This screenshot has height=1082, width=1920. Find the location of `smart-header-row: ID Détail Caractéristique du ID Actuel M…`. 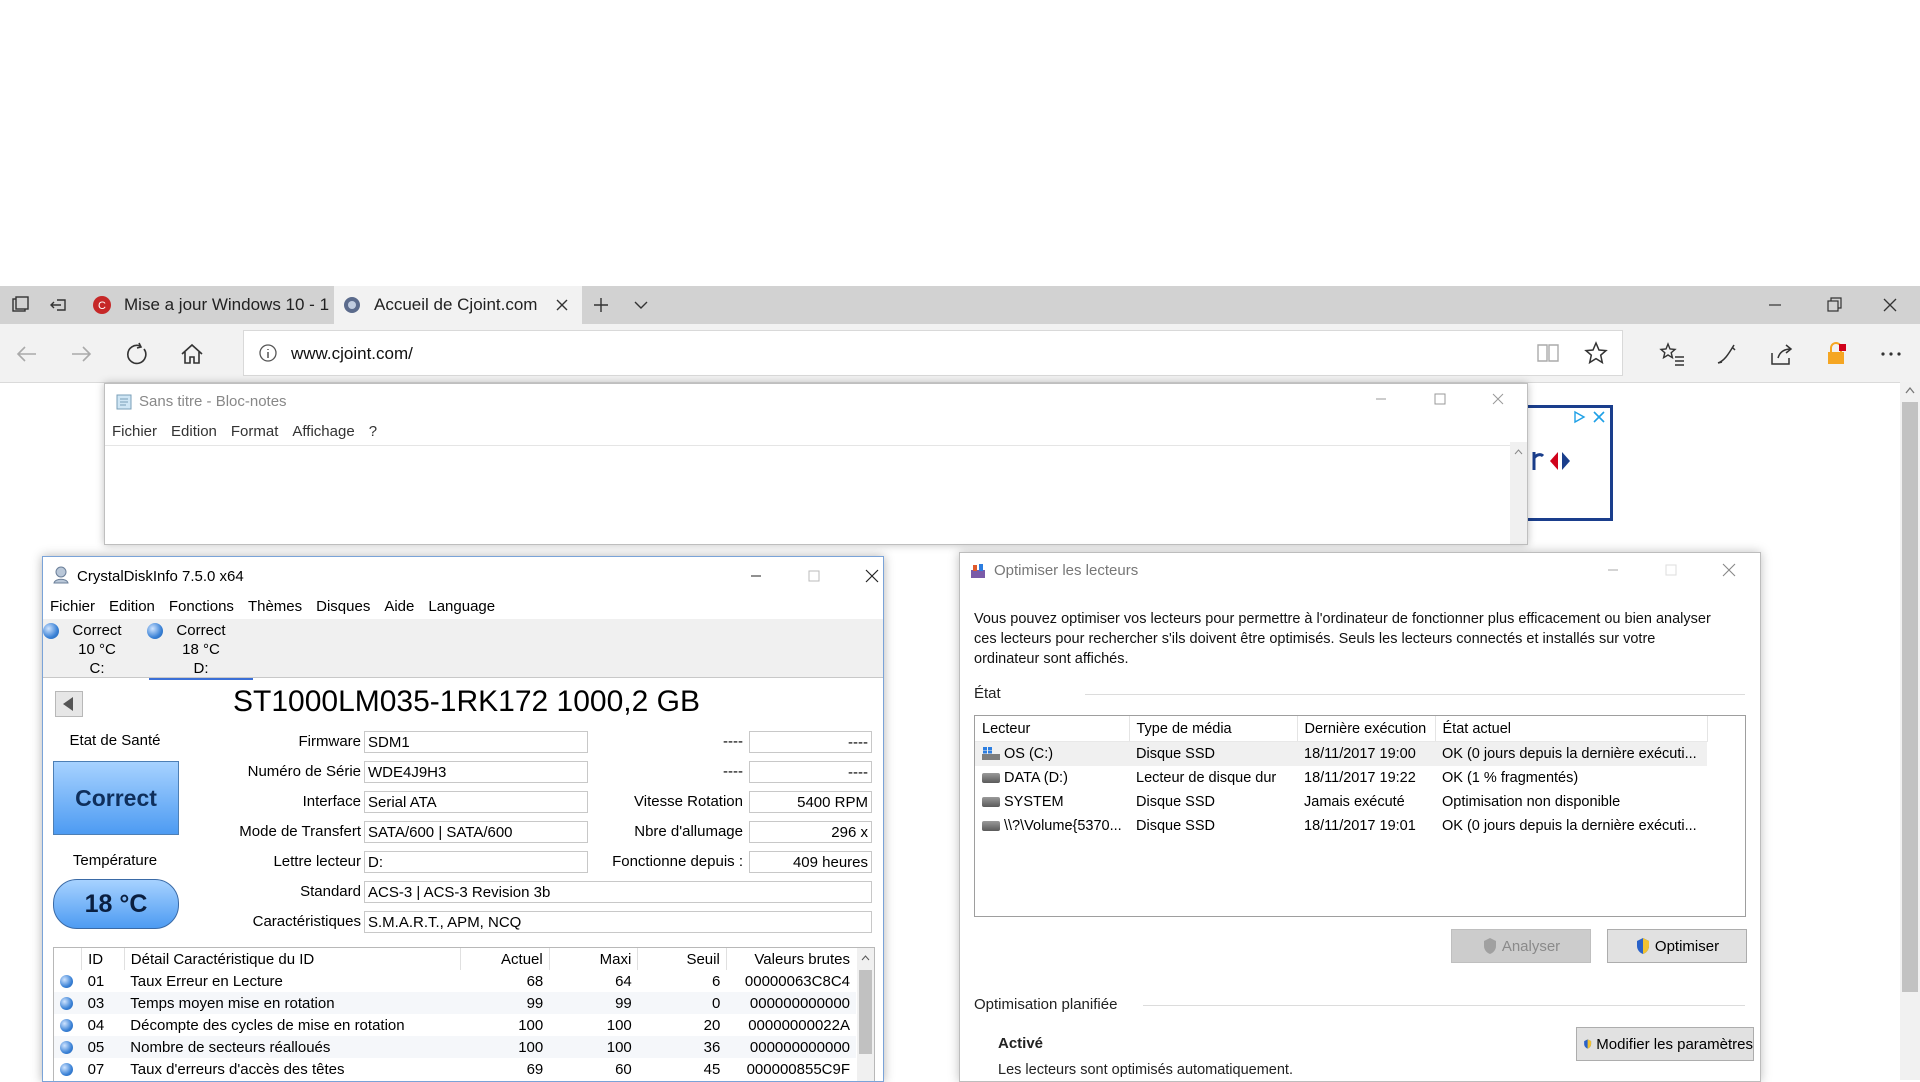

smart-header-row: ID Détail Caractéristique du ID Actuel M… is located at coordinates (455, 959).